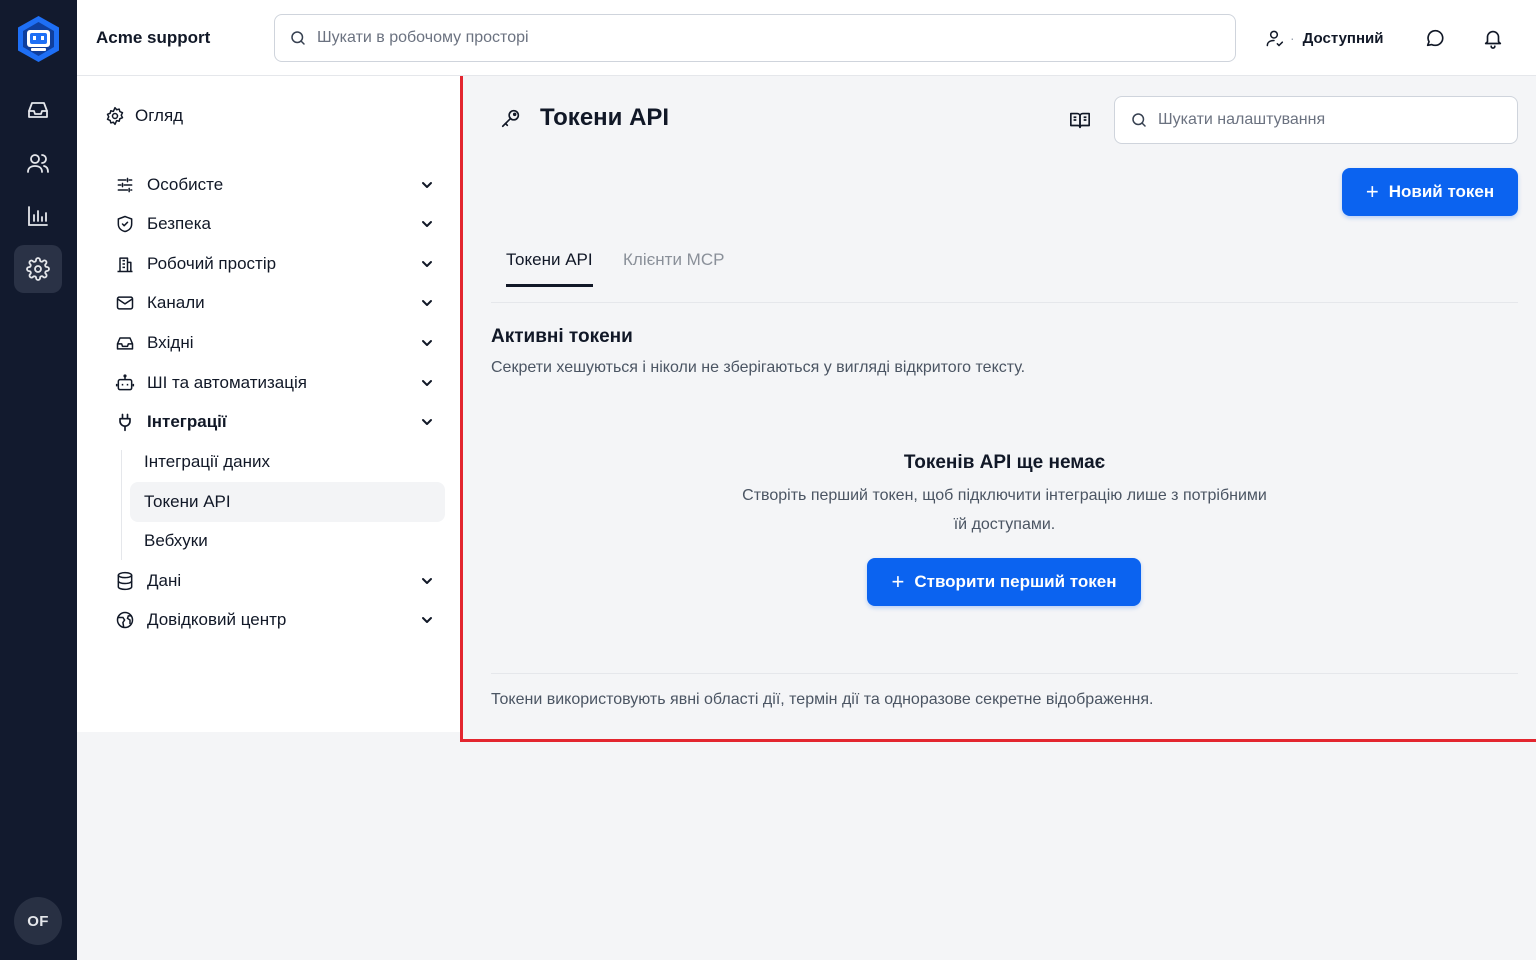  I want to click on sub-item-label: Токени API, so click(187, 501).